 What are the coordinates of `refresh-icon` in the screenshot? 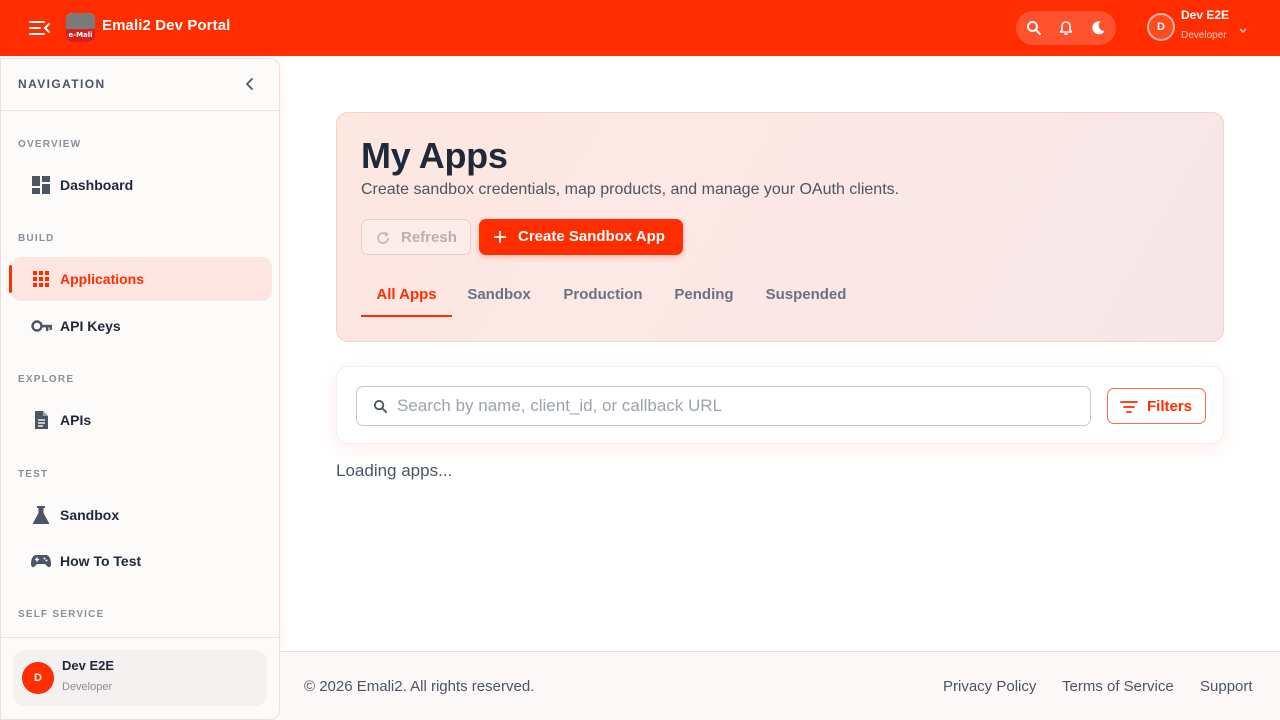 It's located at (383, 238).